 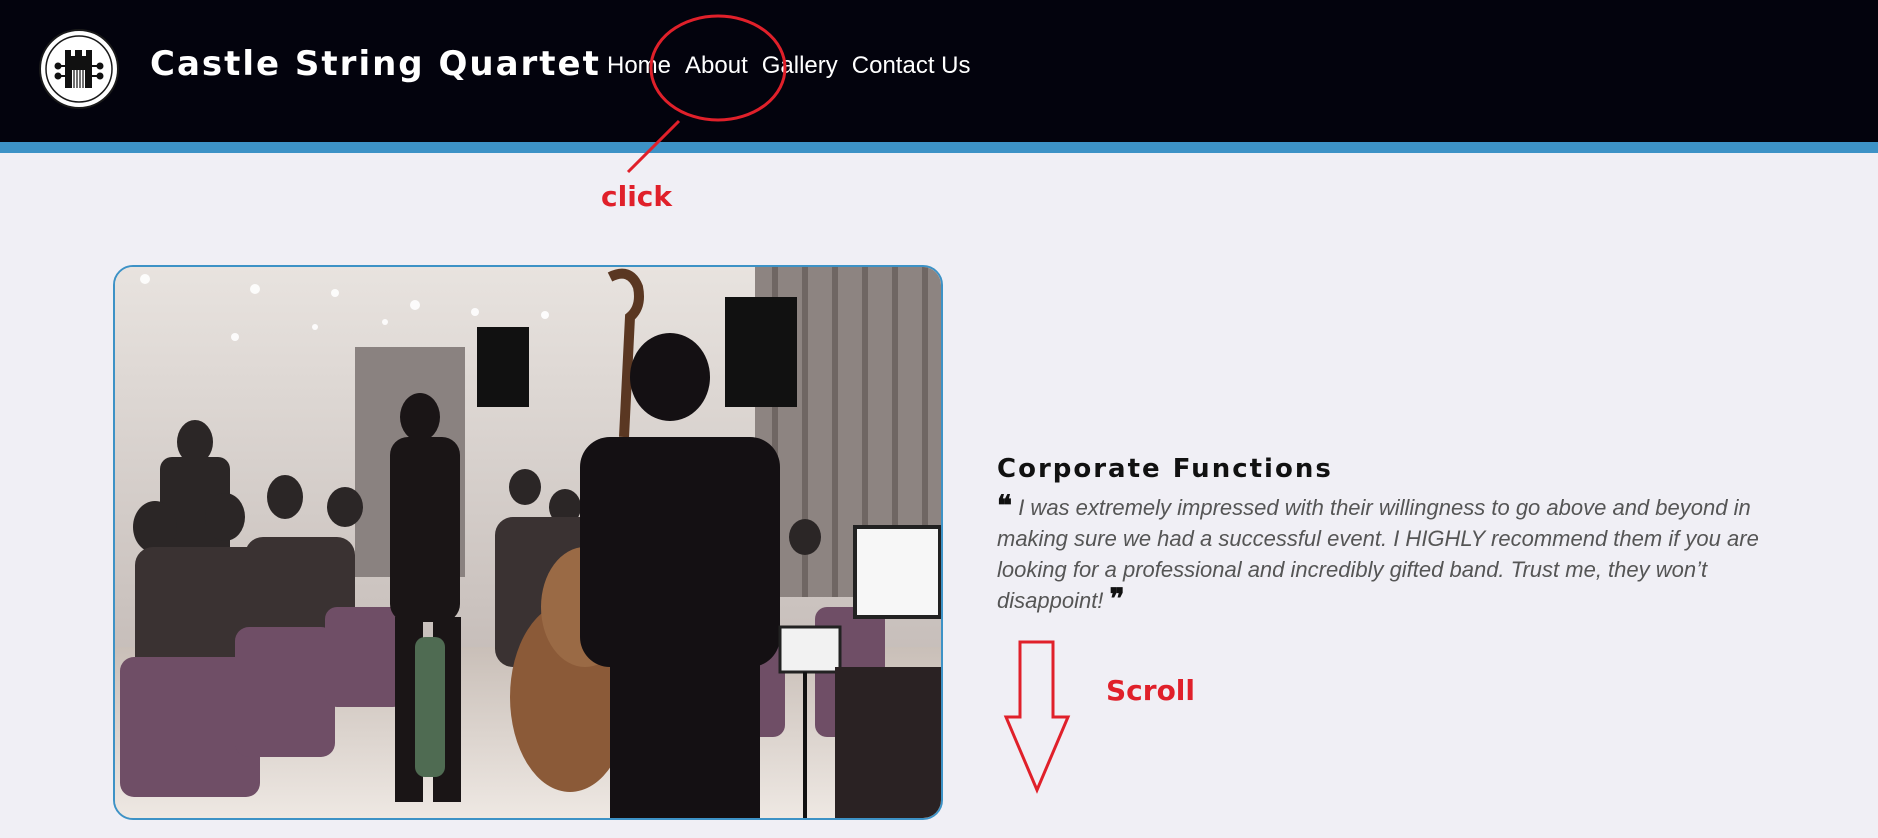 What do you see at coordinates (911, 66) in the screenshot?
I see `nav-contact-link: Contact Us` at bounding box center [911, 66].